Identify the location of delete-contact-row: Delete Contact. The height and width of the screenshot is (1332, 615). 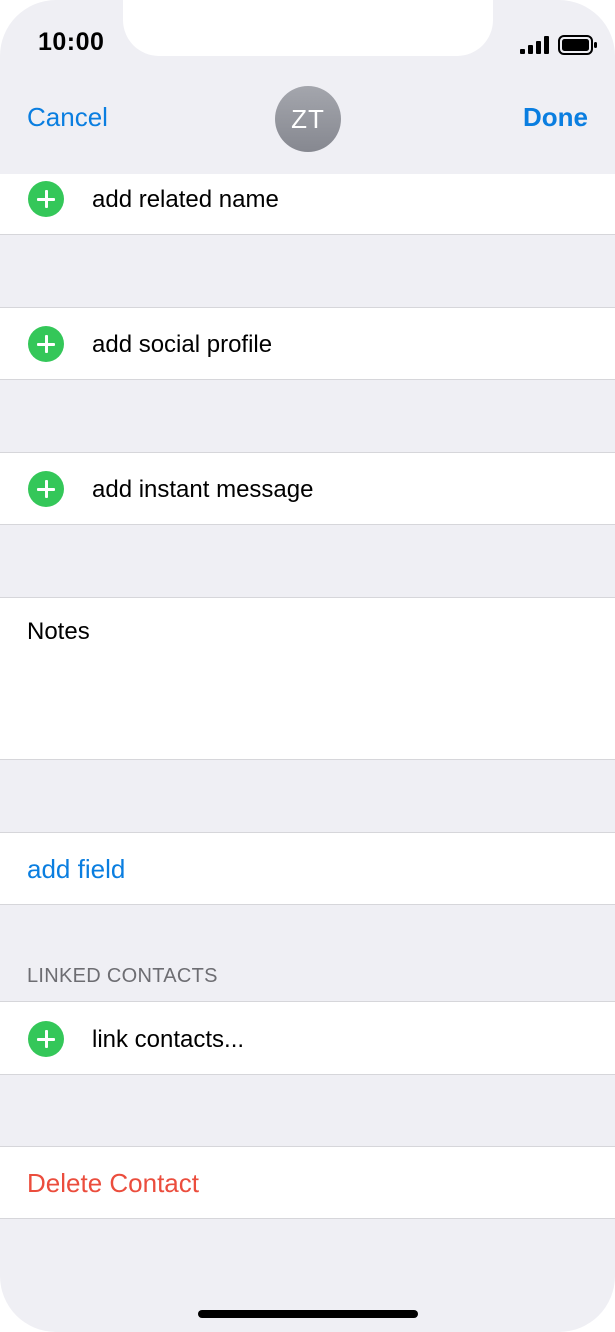
(307, 1182).